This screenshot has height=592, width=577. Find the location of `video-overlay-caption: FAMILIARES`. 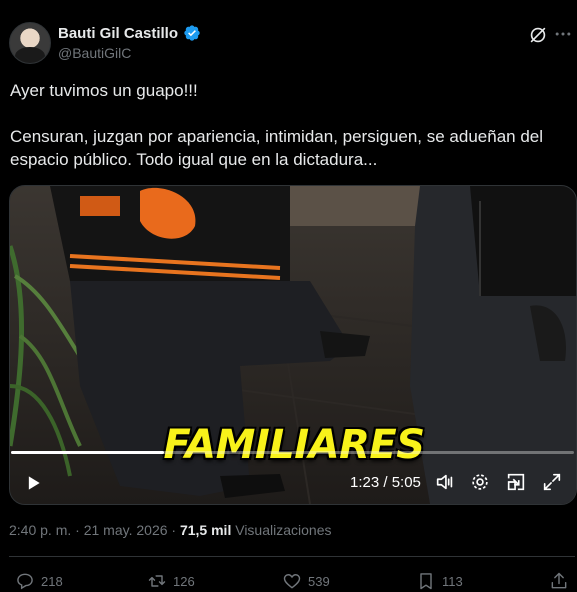

video-overlay-caption: FAMILIARES is located at coordinates (294, 445).